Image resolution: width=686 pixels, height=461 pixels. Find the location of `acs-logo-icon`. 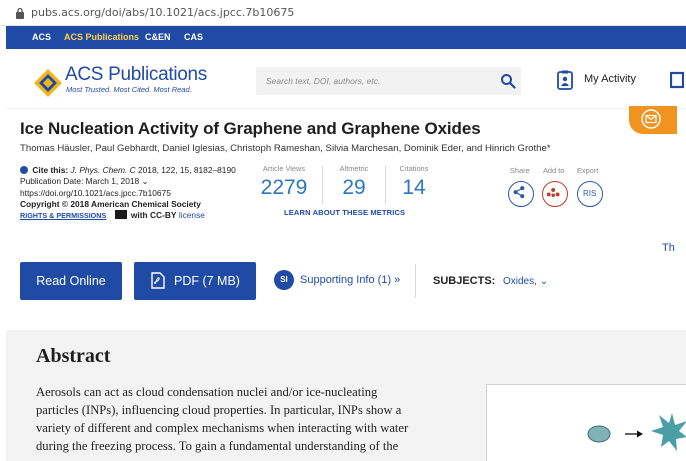

acs-logo-icon is located at coordinates (48, 83).